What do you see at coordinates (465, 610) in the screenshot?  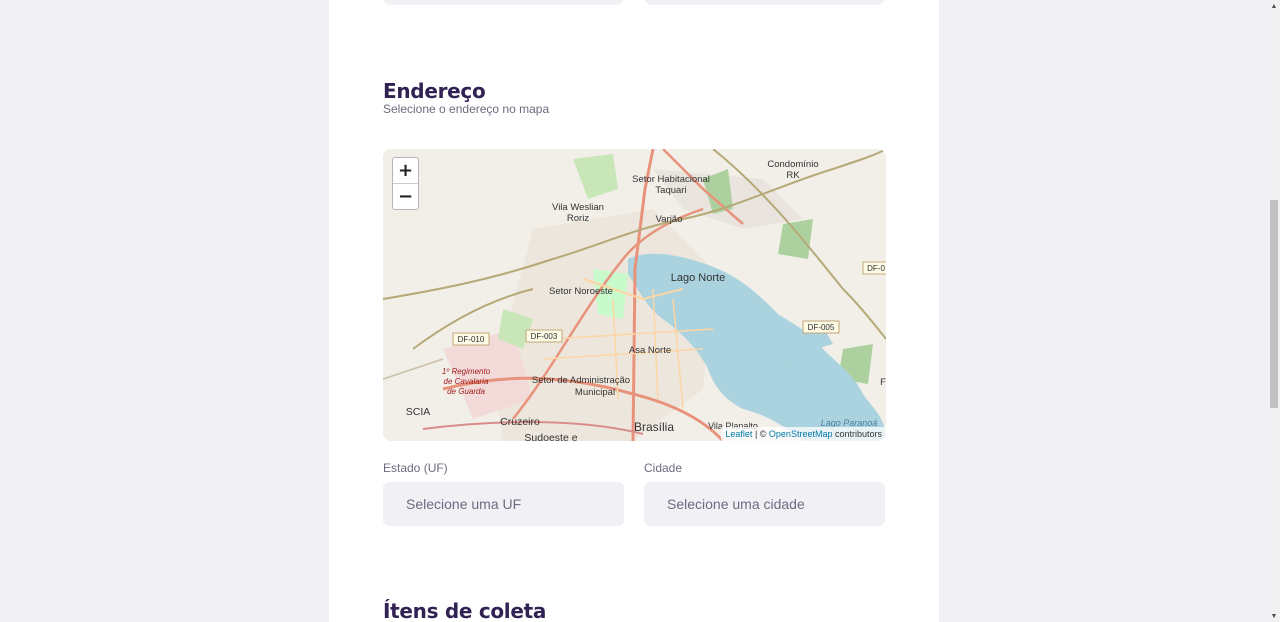 I see `items-section-title: Ítens de coleta` at bounding box center [465, 610].